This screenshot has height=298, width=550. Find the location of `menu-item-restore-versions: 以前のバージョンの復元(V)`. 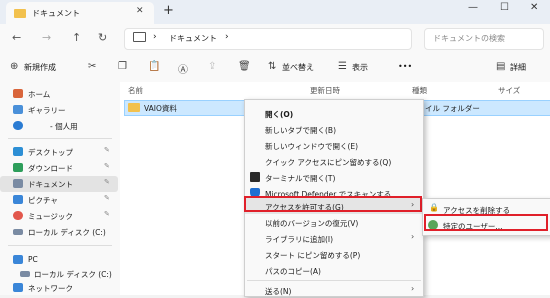

menu-item-restore-versions: 以前のバージョンの復元(V) is located at coordinates (334, 222).